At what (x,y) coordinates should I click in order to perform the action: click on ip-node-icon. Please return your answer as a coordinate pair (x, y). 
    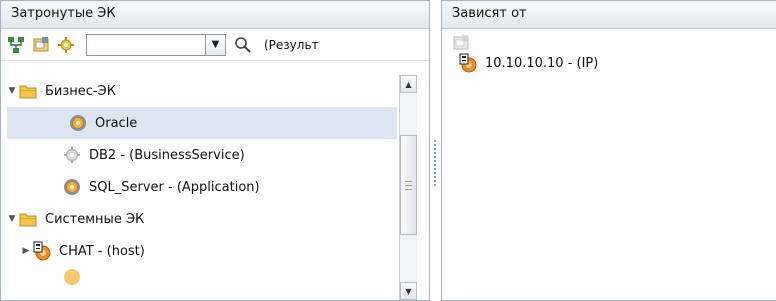
    Looking at the image, I should click on (468, 63).